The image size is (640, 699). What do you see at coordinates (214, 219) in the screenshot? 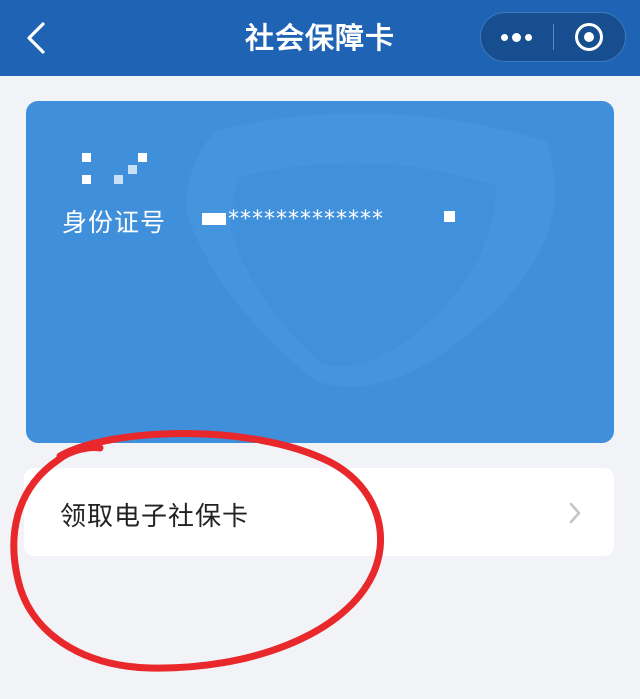
I see `id-mask-block` at bounding box center [214, 219].